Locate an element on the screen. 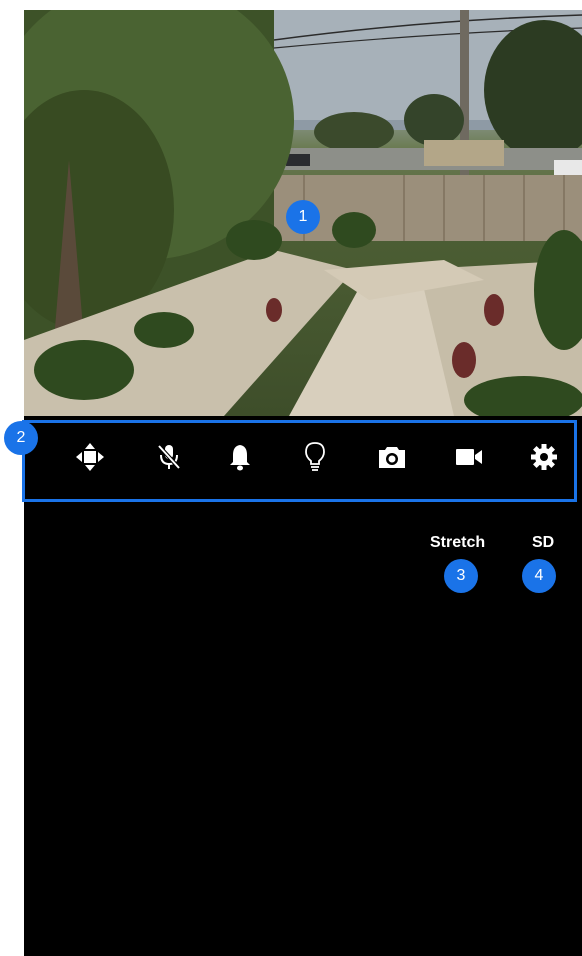 This screenshot has height=956, width=582. snapshot-button is located at coordinates (392, 457).